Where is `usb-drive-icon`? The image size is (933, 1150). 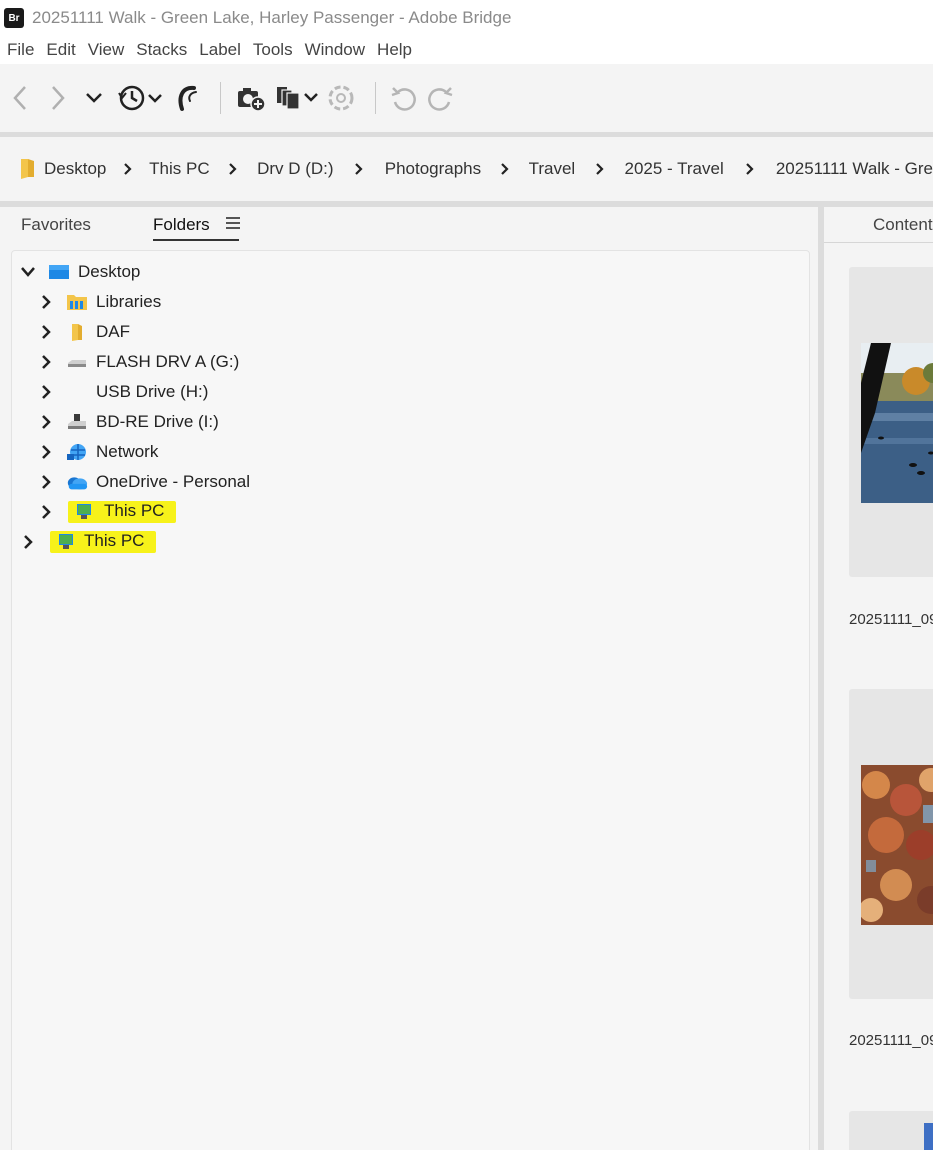 usb-drive-icon is located at coordinates (77, 392).